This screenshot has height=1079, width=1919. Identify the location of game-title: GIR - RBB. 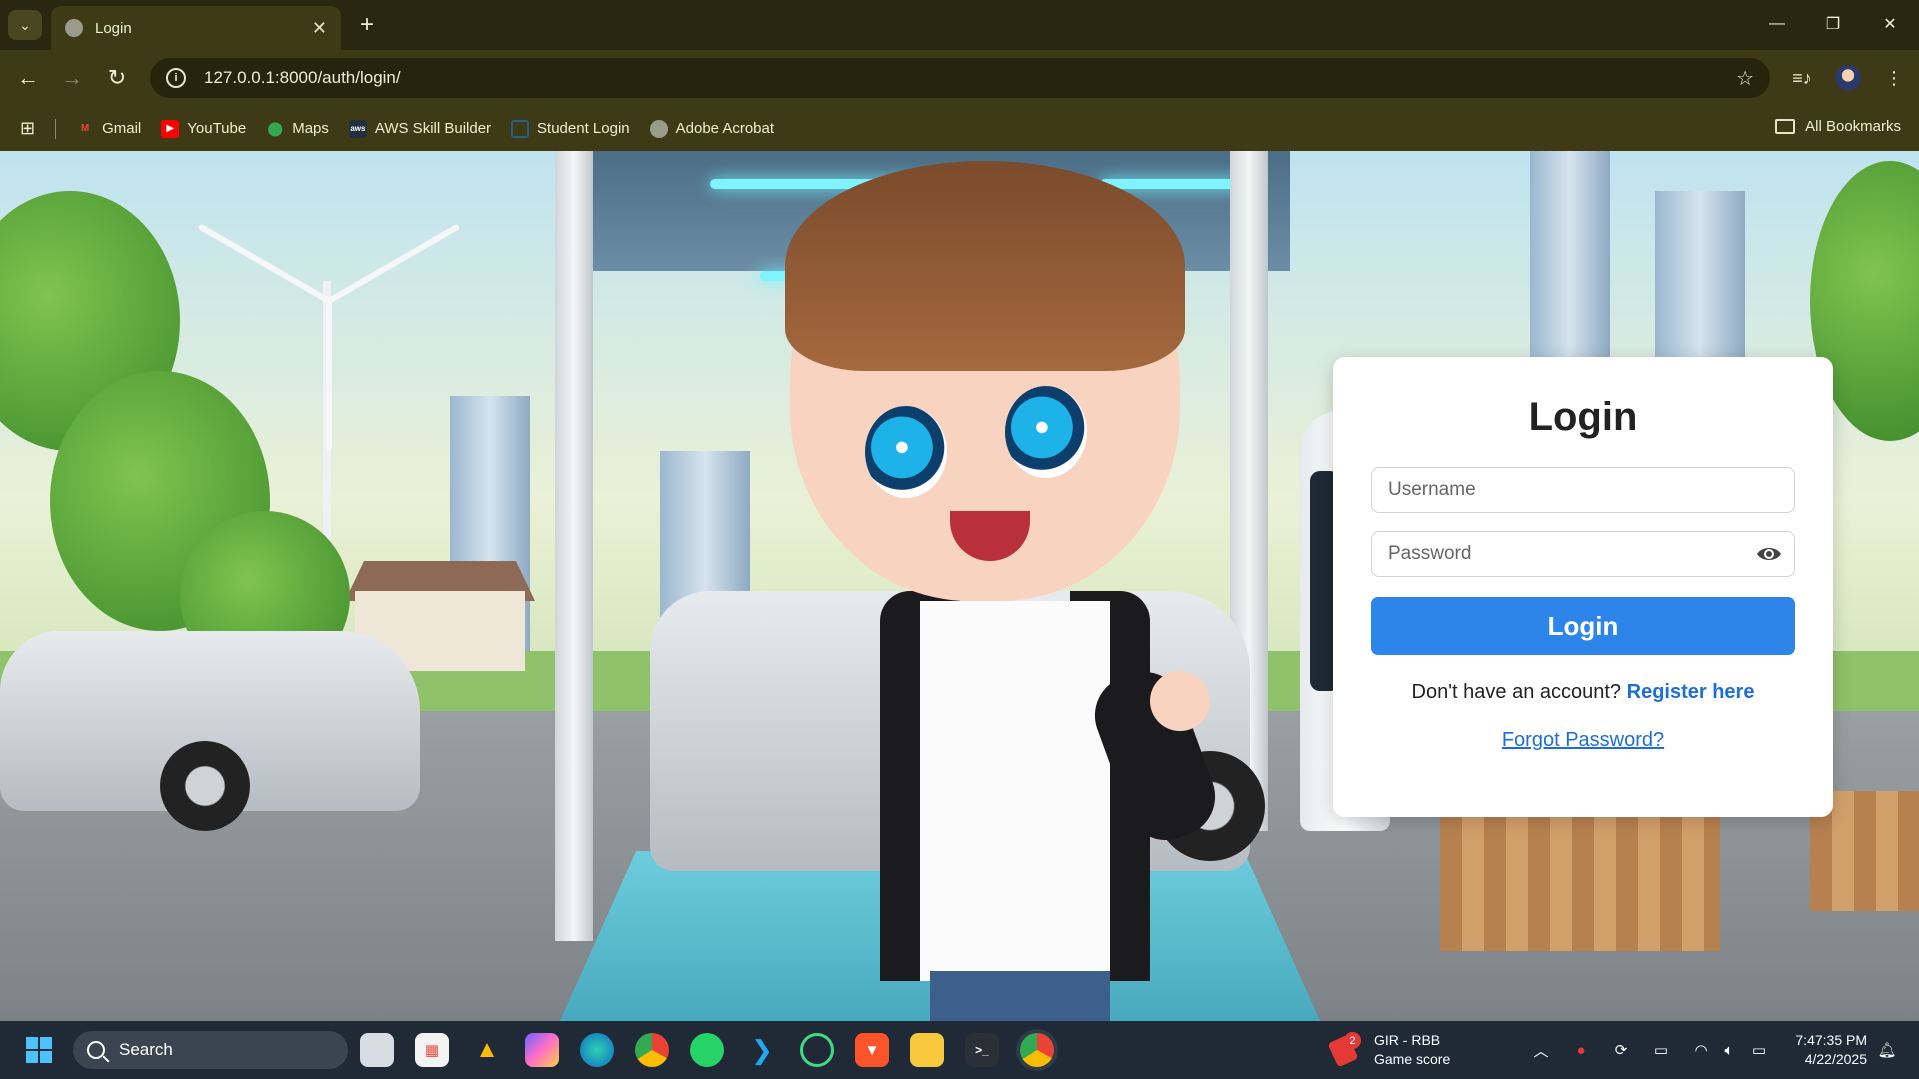
(1407, 1040).